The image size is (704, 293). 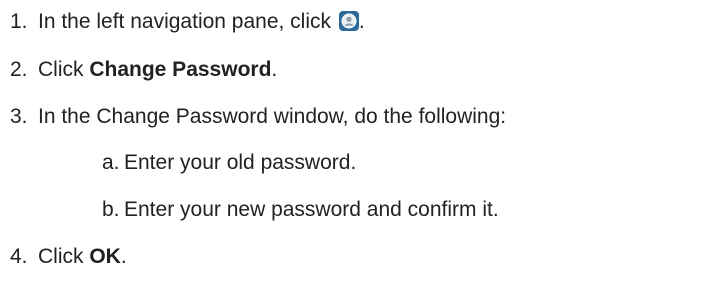 I want to click on change-password-label: Change Password, so click(x=180, y=69).